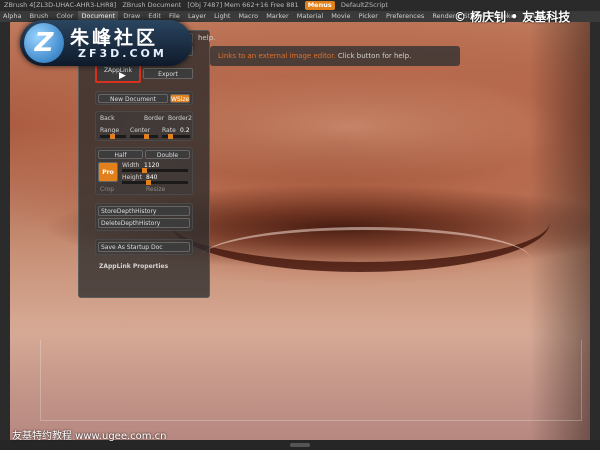 The height and width of the screenshot is (450, 600). What do you see at coordinates (132, 177) in the screenshot?
I see `height-label: Height` at bounding box center [132, 177].